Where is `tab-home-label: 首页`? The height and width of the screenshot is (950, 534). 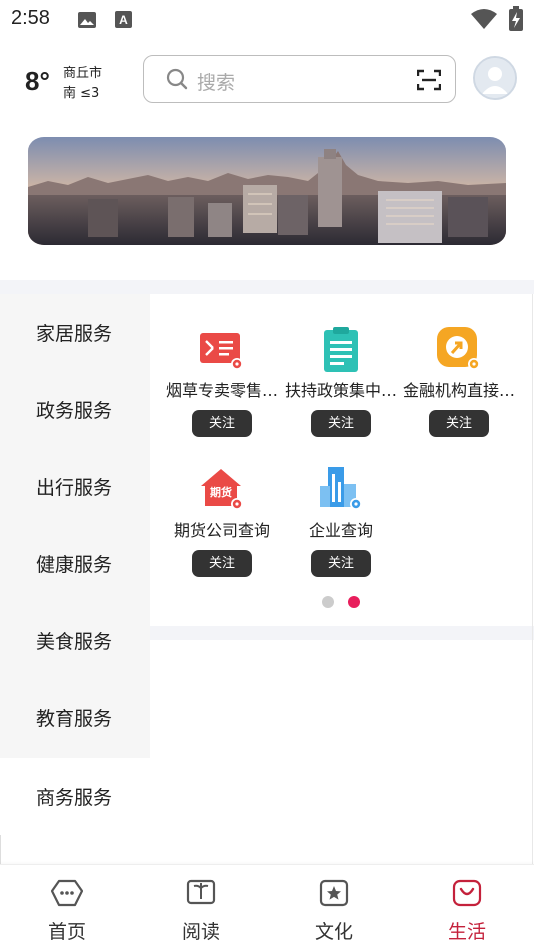 tab-home-label: 首页 is located at coordinates (66, 932).